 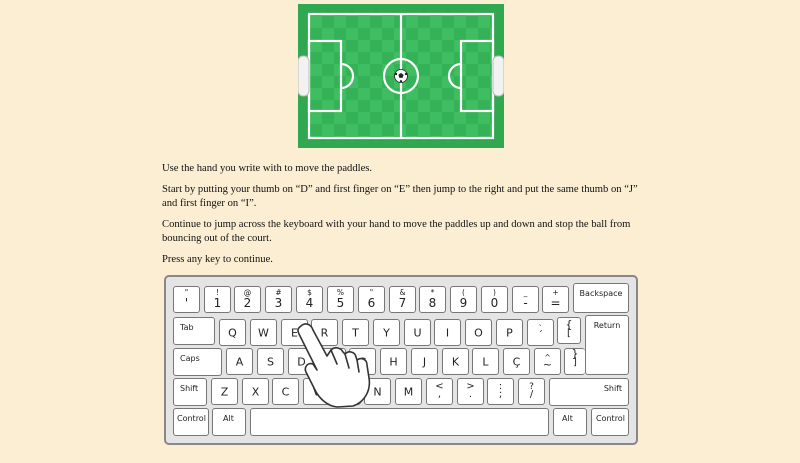 I want to click on key-o: O, so click(x=478, y=332).